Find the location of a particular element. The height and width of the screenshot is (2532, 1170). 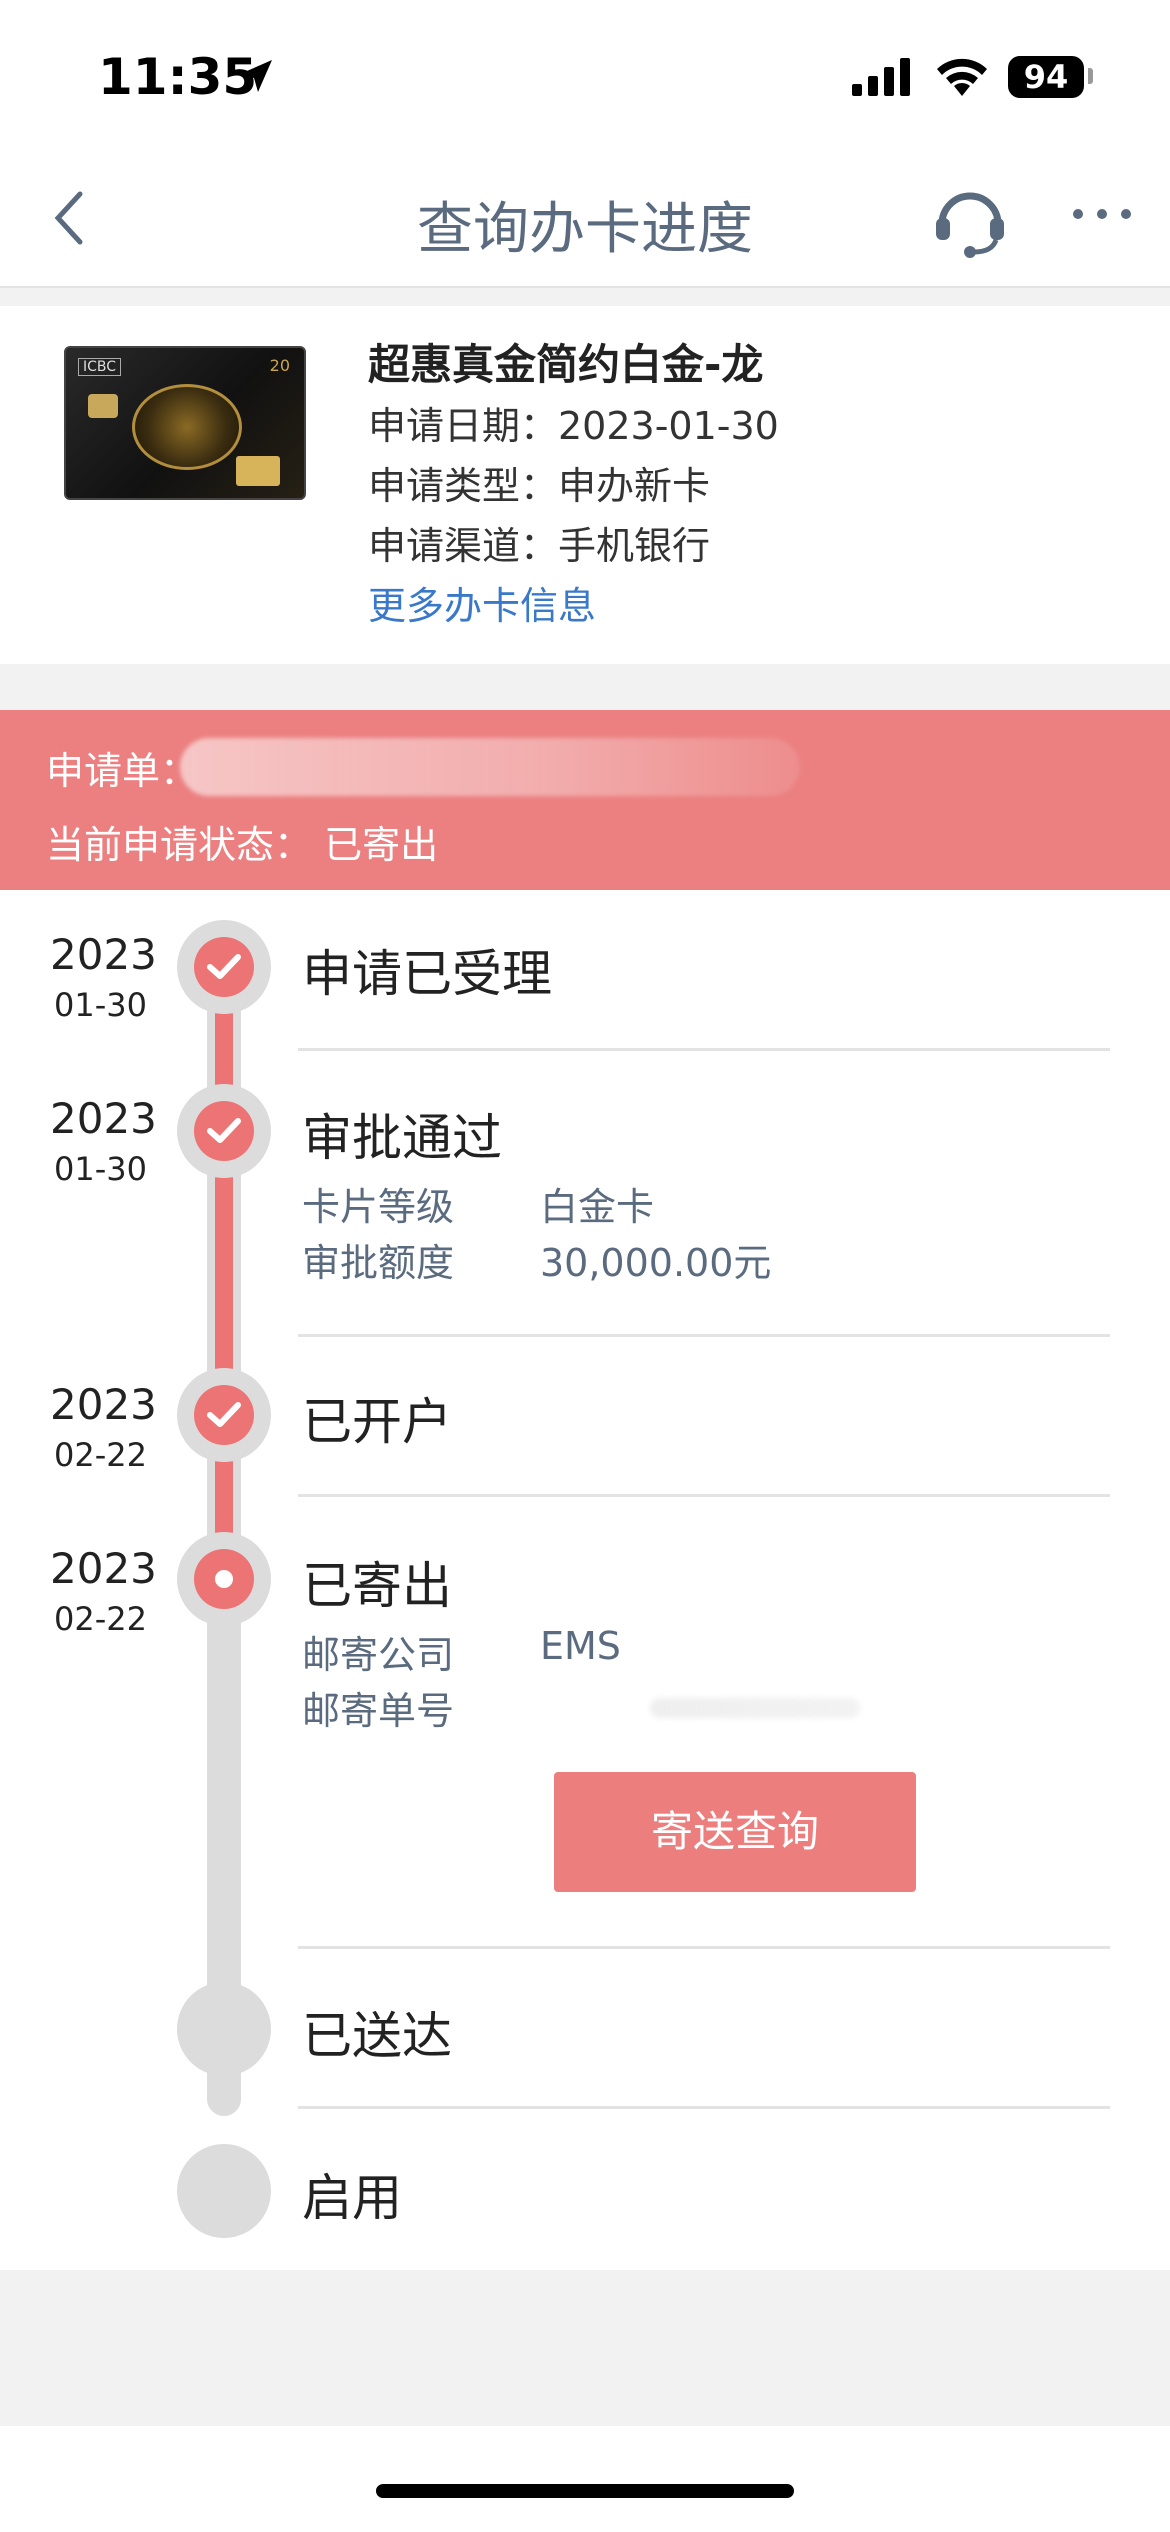

bottom-safe-area is located at coordinates (585, 2479).